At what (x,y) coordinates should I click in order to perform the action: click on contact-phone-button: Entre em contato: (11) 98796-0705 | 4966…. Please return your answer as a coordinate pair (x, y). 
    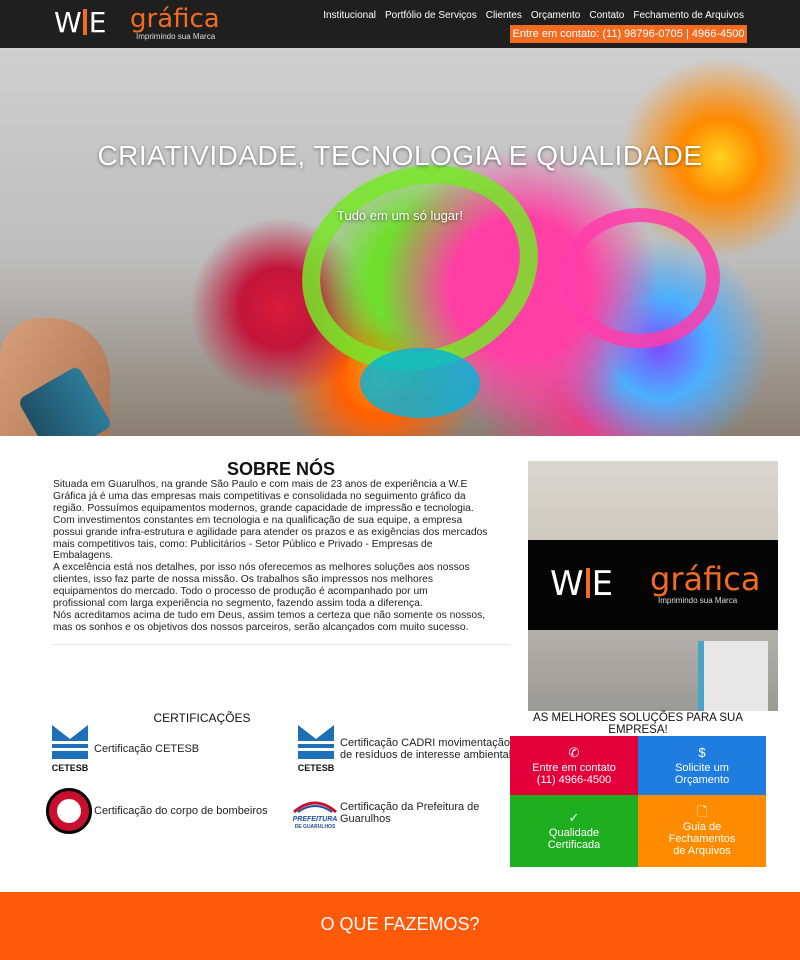
    Looking at the image, I should click on (628, 34).